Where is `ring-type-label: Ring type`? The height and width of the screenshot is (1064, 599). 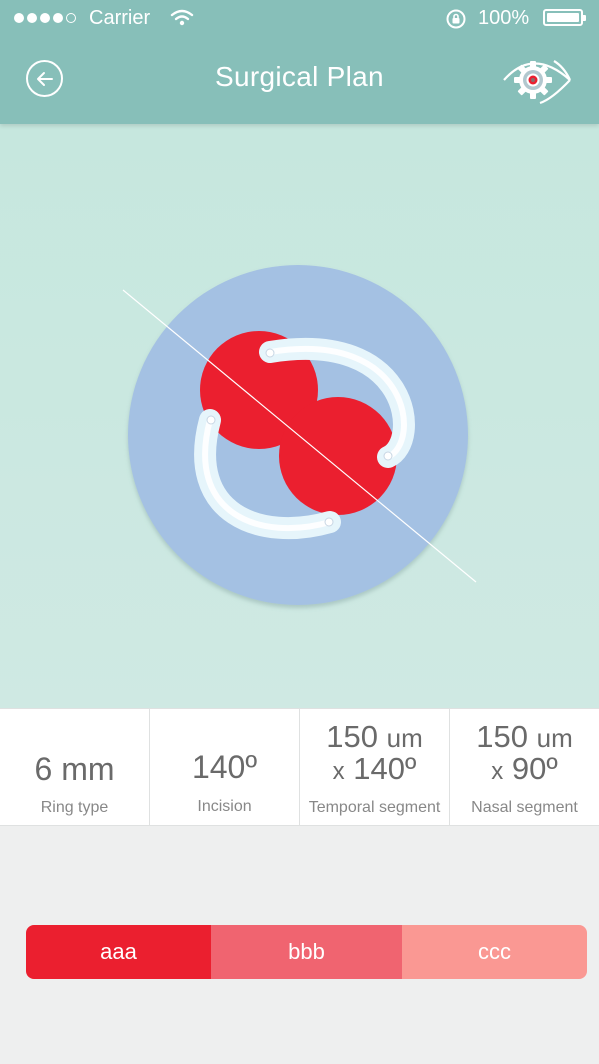
ring-type-label: Ring type is located at coordinates (74, 807).